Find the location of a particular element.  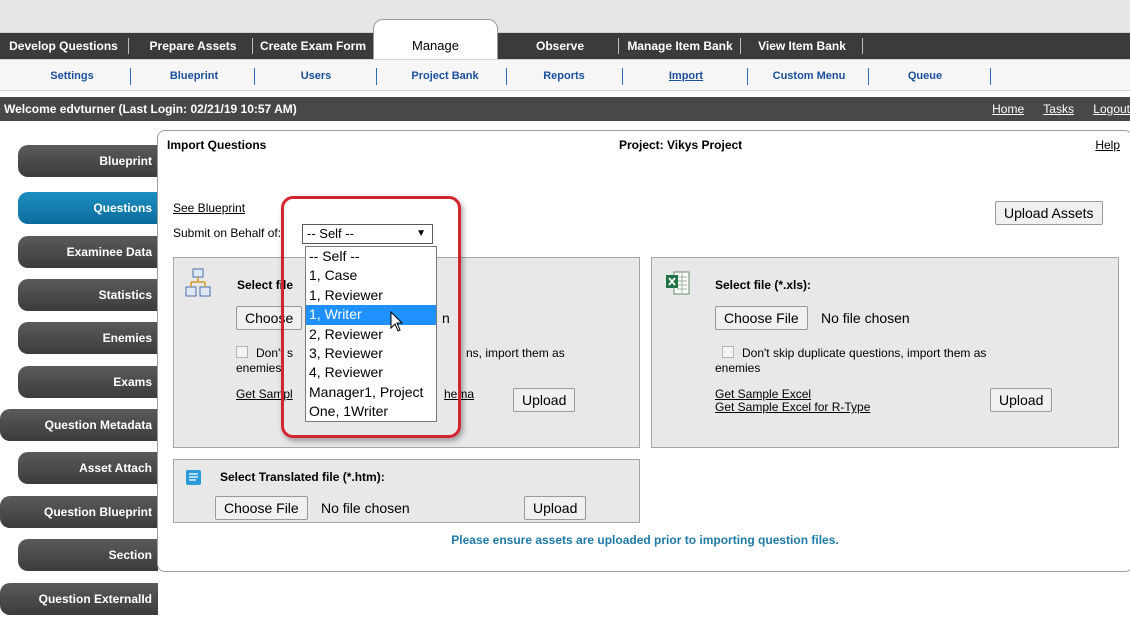

logout-link: Logout is located at coordinates (1111, 109).